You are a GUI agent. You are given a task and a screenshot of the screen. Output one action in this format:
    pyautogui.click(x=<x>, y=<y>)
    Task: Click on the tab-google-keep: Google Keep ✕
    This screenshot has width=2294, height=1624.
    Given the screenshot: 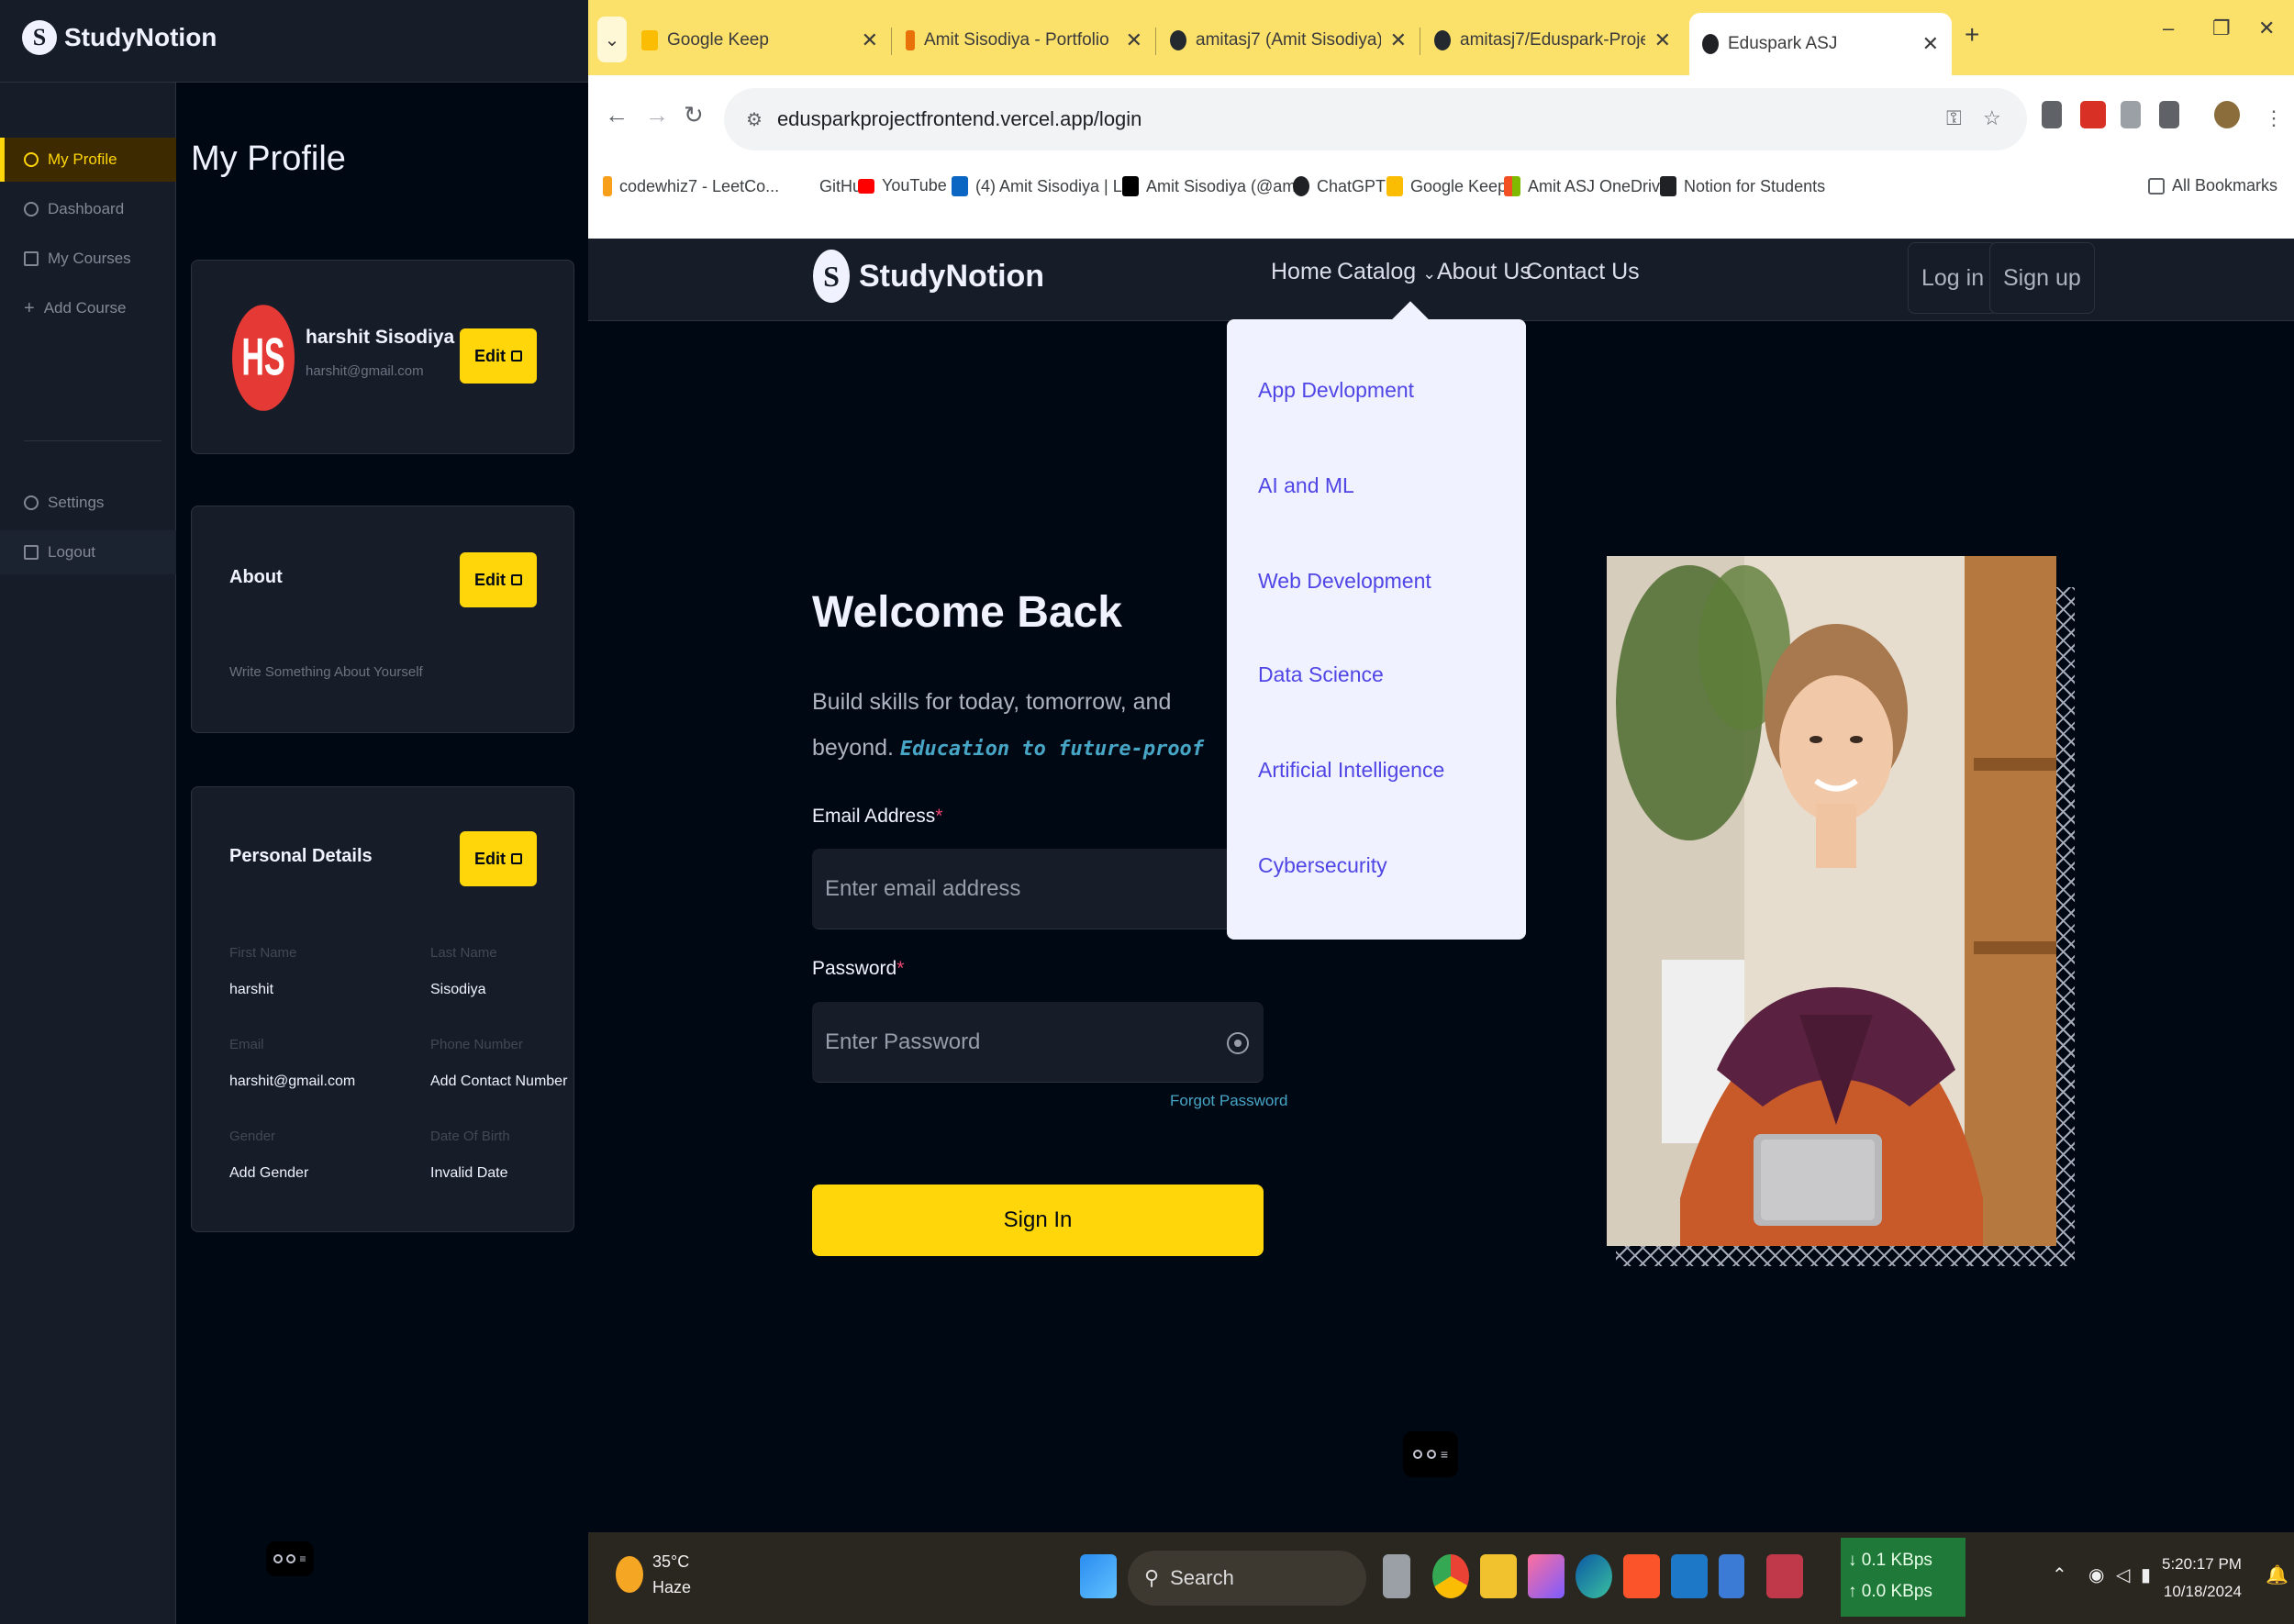 What is the action you would take?
    pyautogui.click(x=760, y=40)
    